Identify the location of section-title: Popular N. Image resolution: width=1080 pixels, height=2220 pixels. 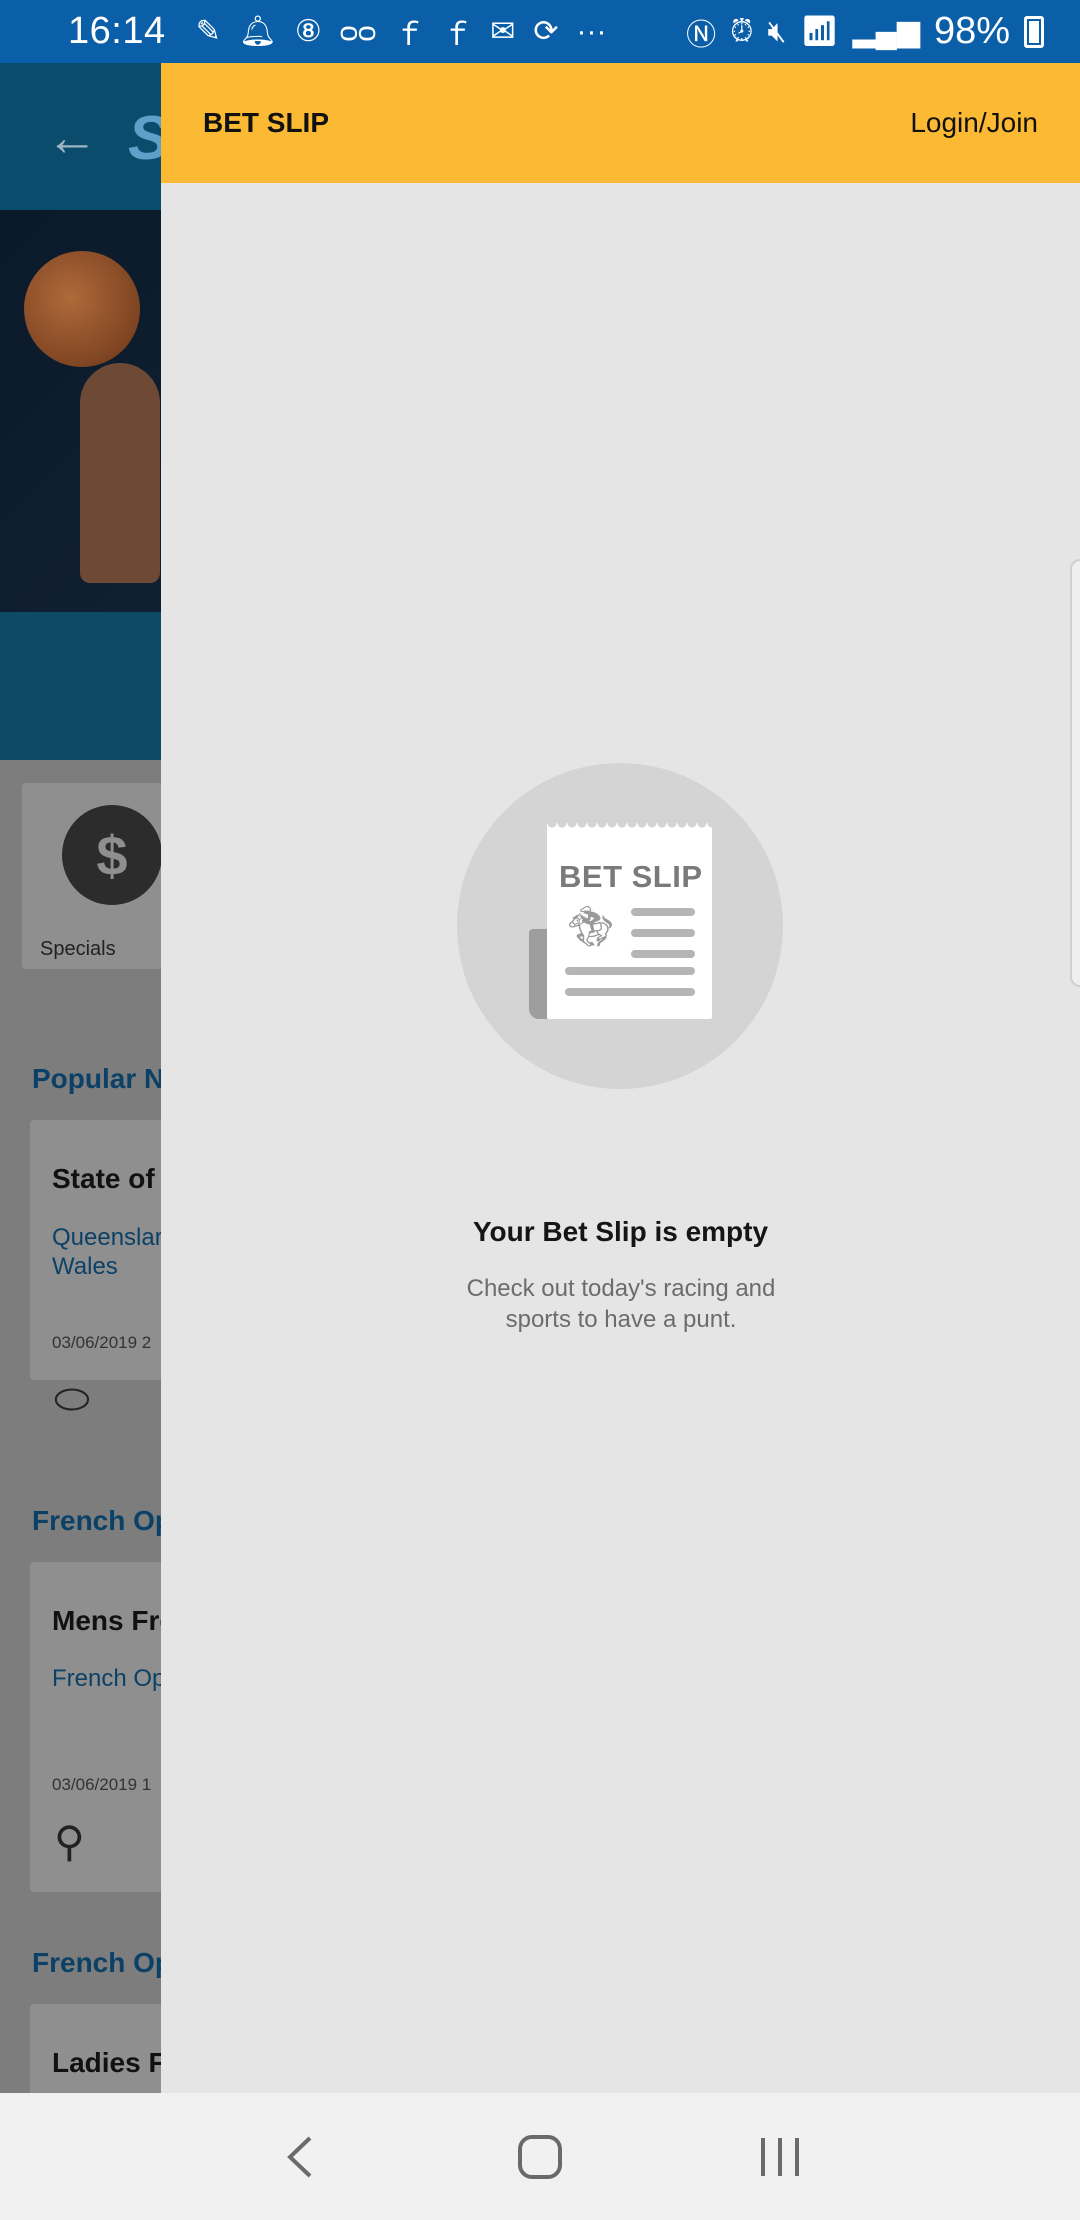
(98, 1078).